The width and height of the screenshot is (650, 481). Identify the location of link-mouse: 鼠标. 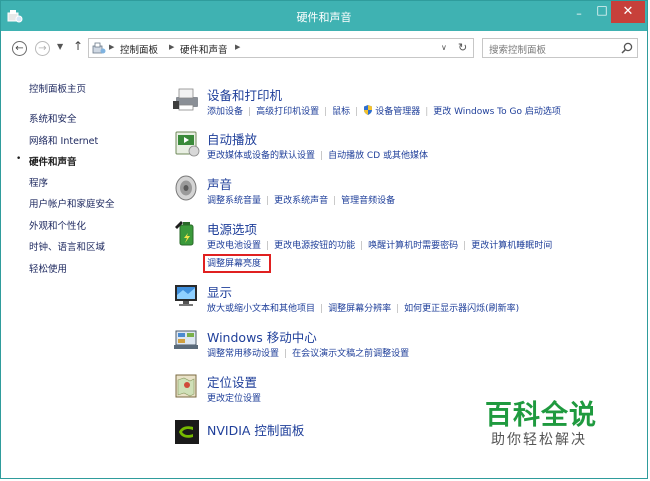
(341, 112).